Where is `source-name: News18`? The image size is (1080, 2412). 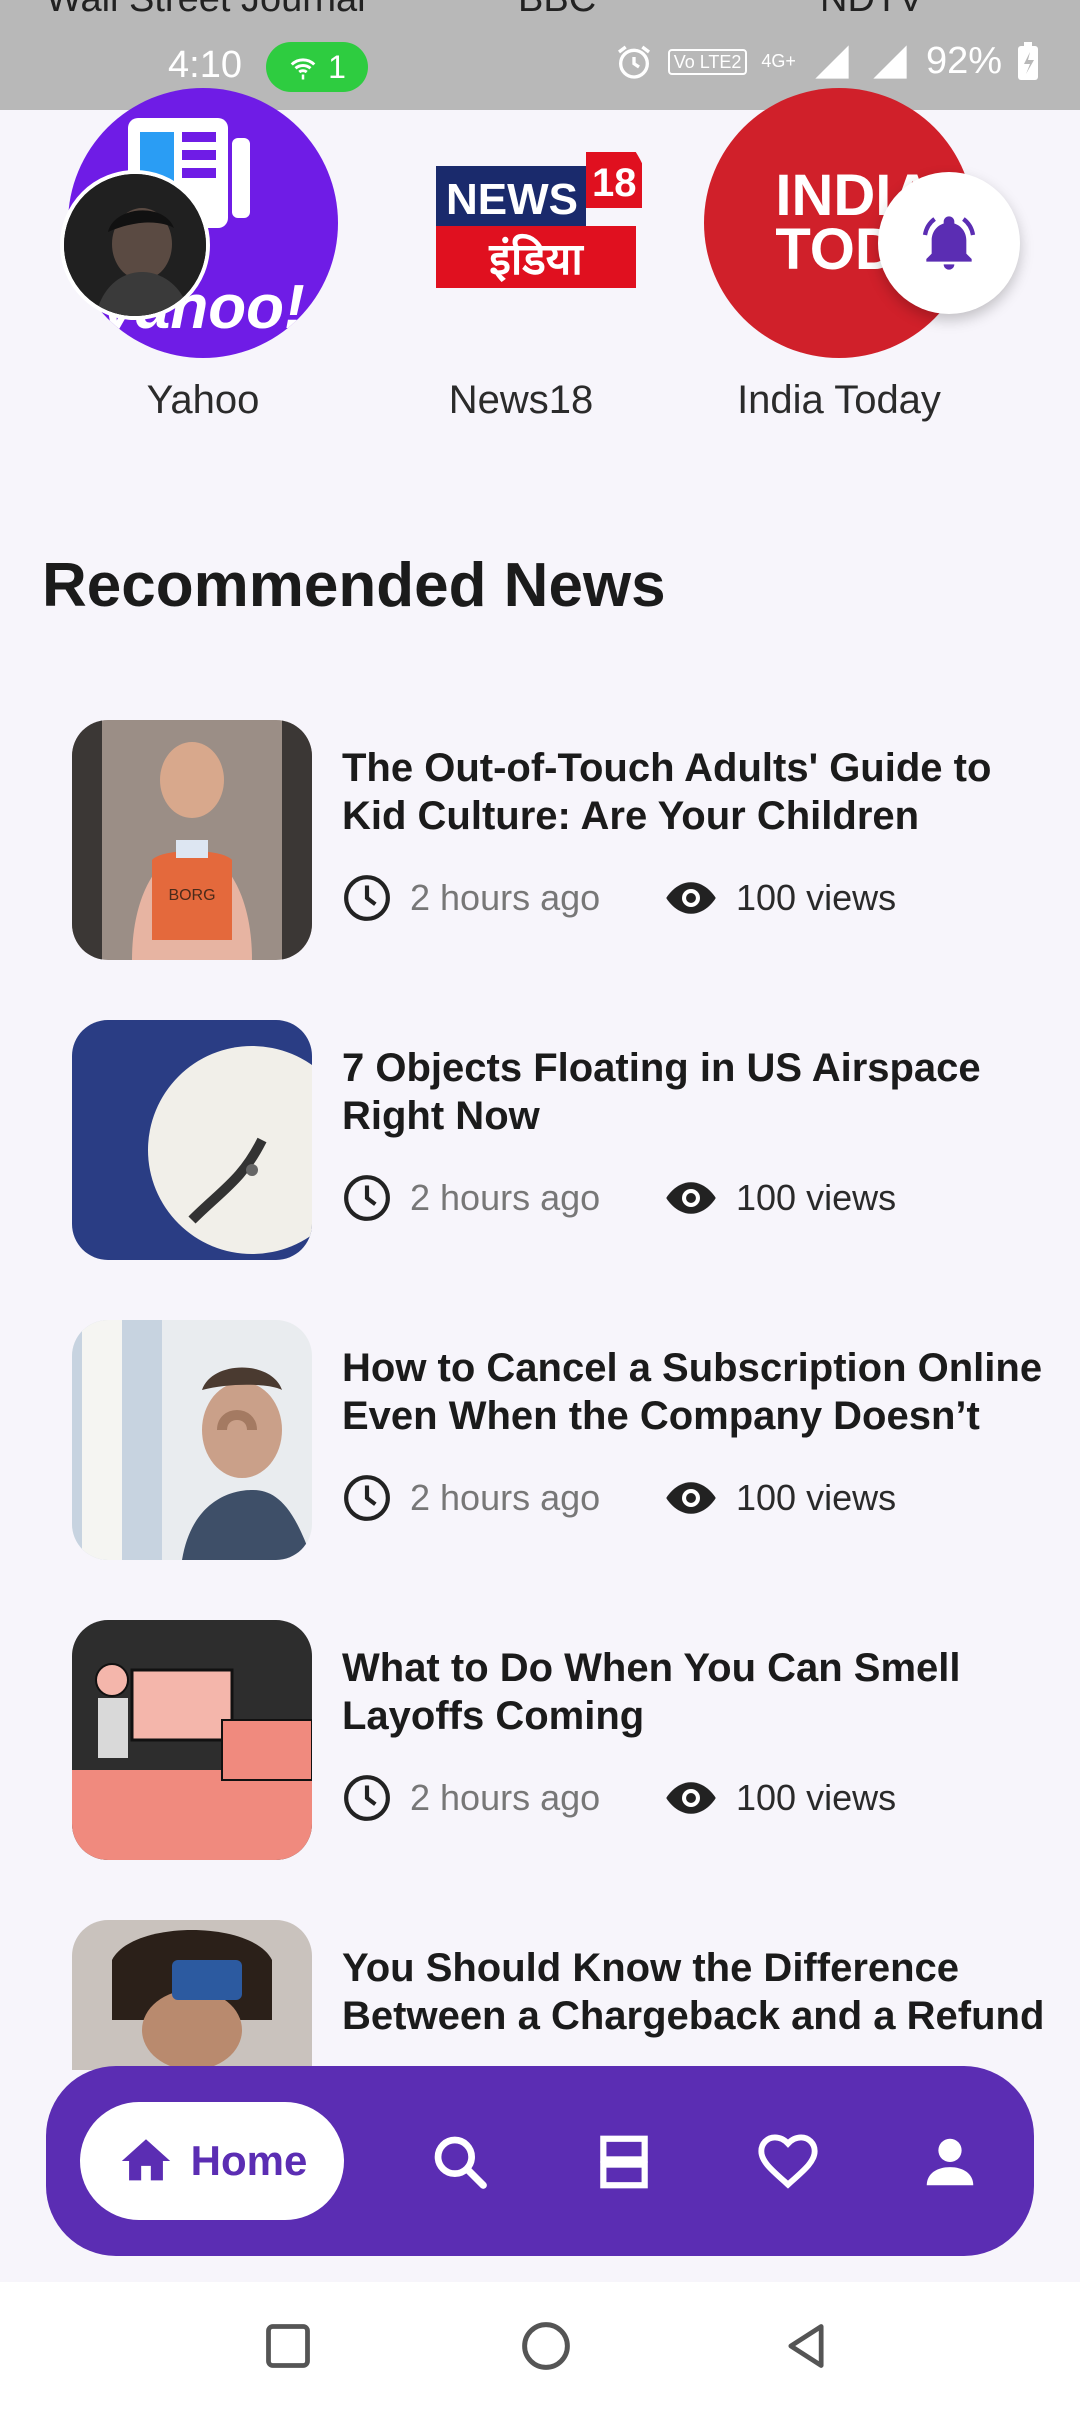
source-name: News18 is located at coordinates (521, 400).